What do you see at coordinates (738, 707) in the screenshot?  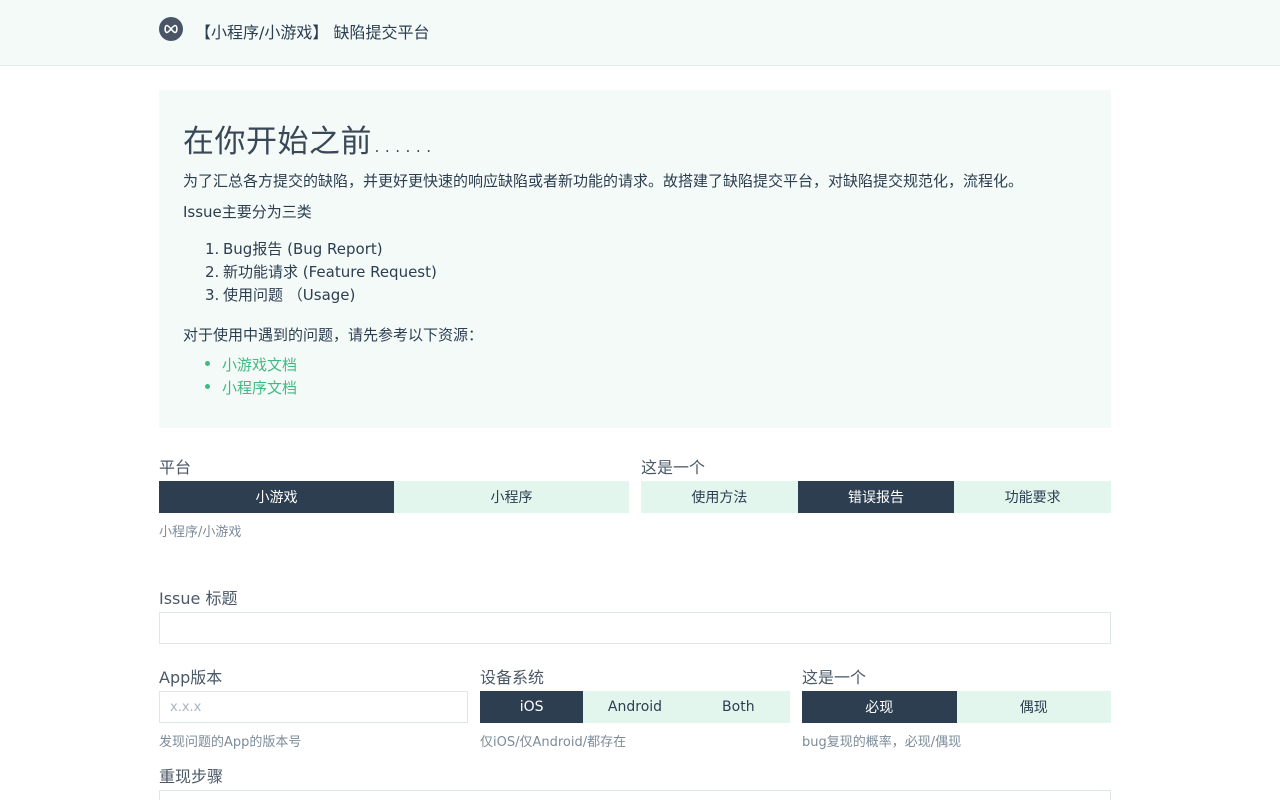 I see `os-option-both: Both` at bounding box center [738, 707].